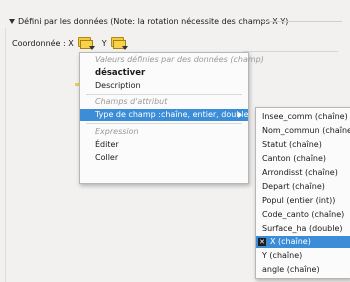 The height and width of the screenshot is (282, 350). I want to click on checked-icon: ✕, so click(262, 242).